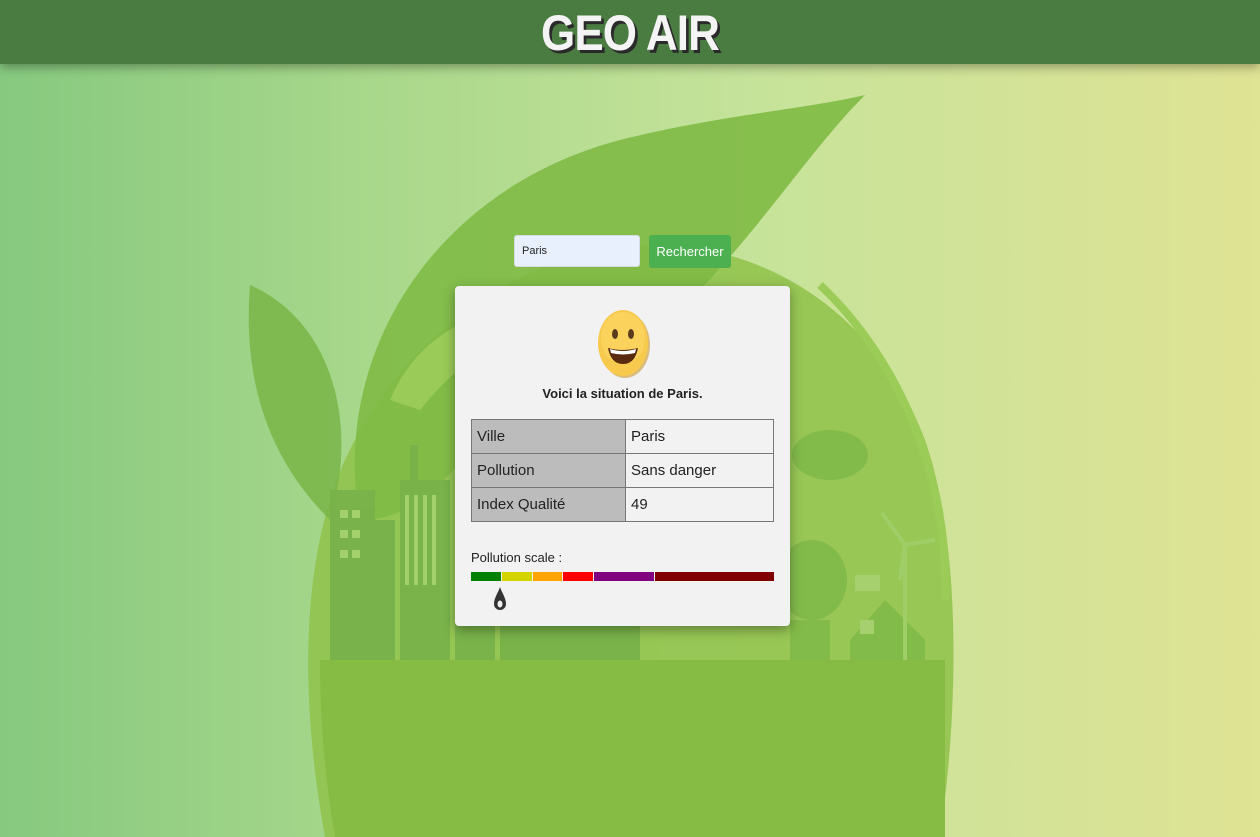 The image size is (1260, 837). What do you see at coordinates (699, 504) in the screenshot?
I see `row-value: 49` at bounding box center [699, 504].